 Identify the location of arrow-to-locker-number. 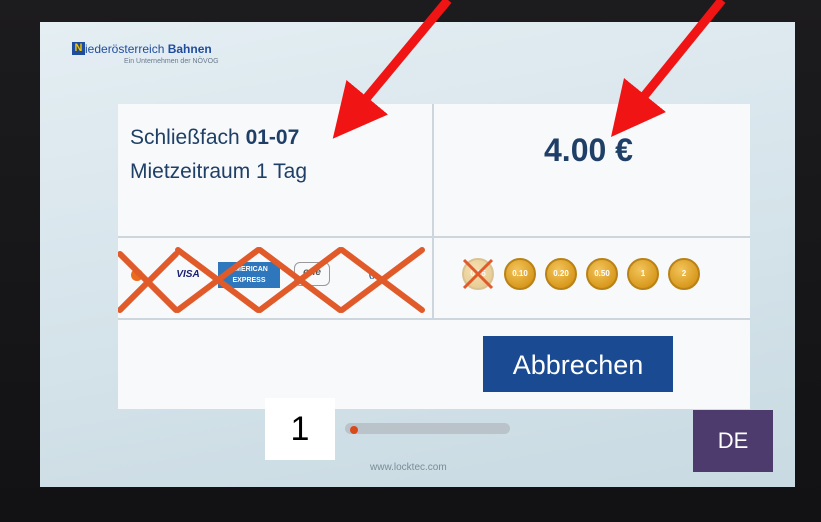
(392, 69).